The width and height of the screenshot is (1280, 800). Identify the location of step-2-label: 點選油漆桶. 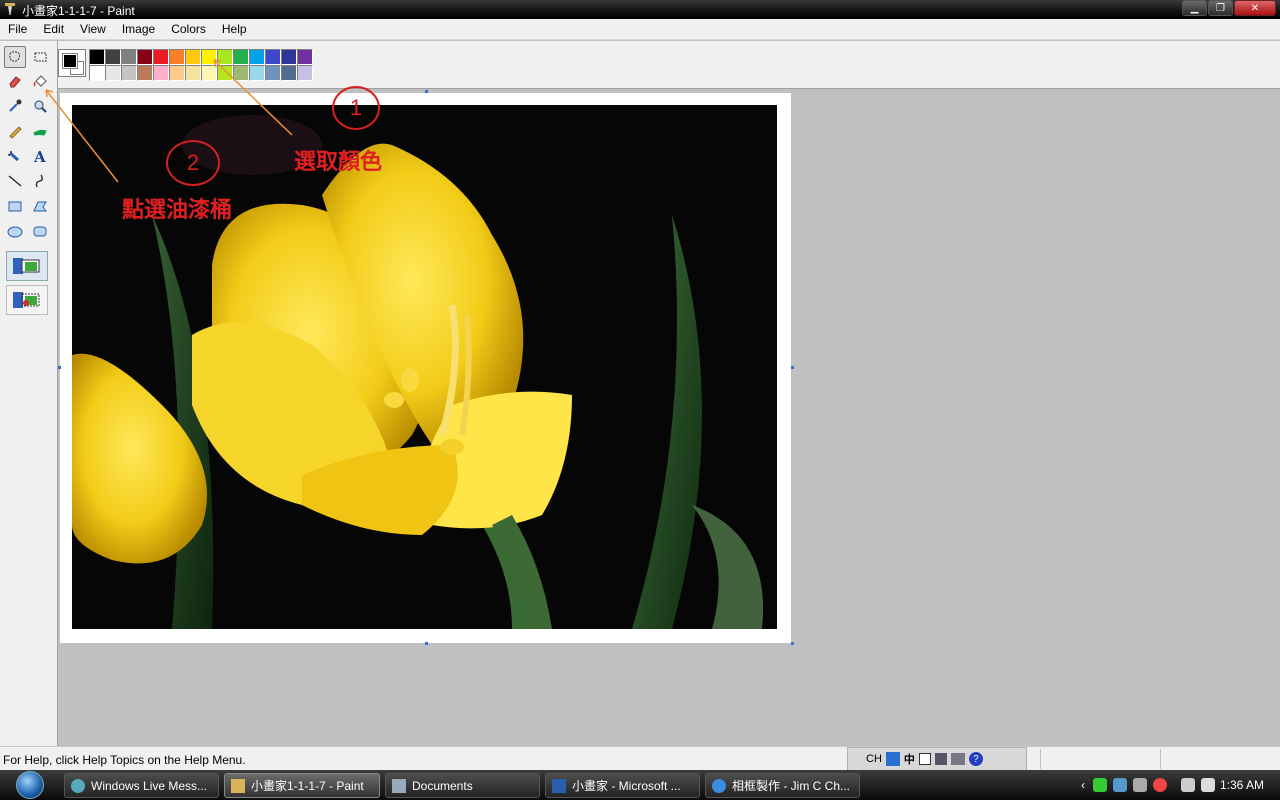
(177, 210).